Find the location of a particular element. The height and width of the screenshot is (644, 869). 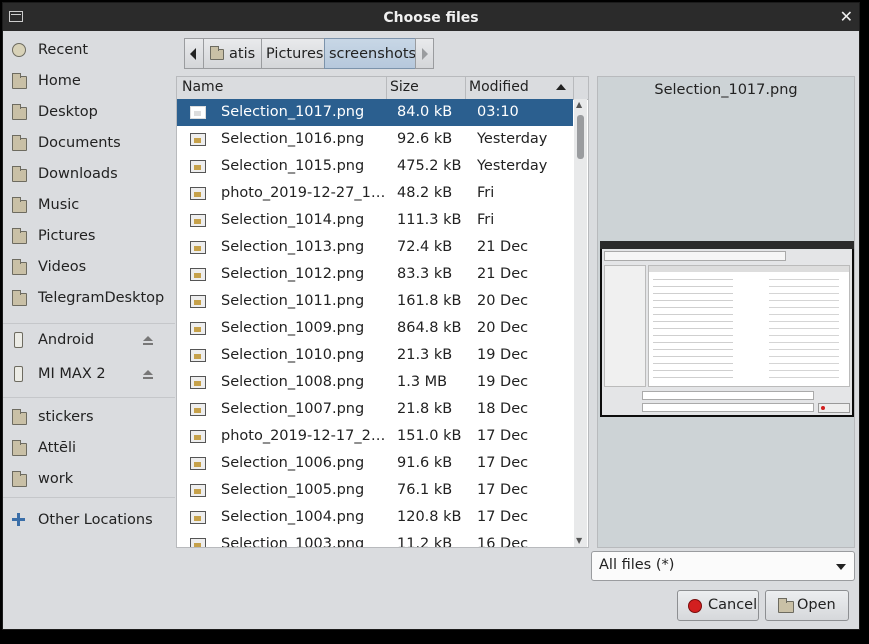

path-segment-pictures: Pictures is located at coordinates (293, 53).